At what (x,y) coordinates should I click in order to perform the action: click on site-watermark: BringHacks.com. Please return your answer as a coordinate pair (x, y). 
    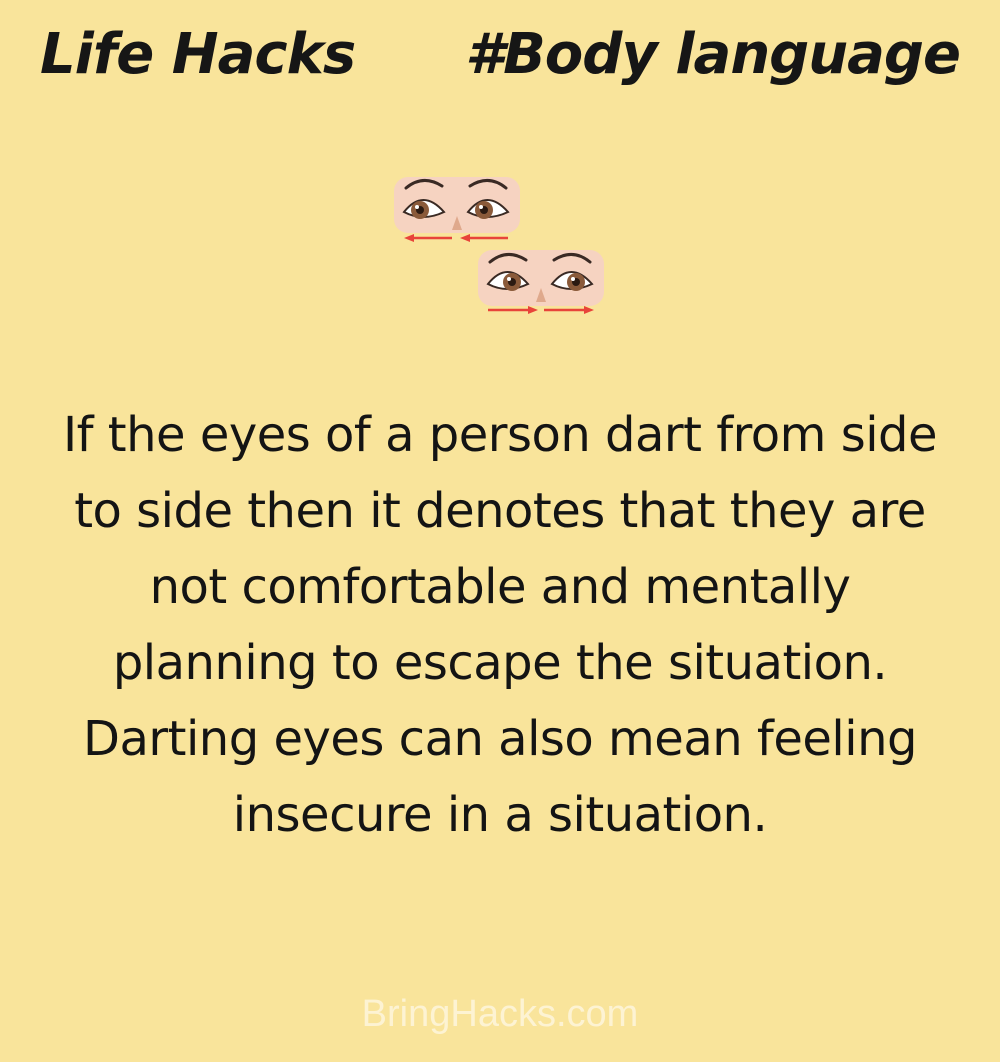
    Looking at the image, I should click on (500, 1014).